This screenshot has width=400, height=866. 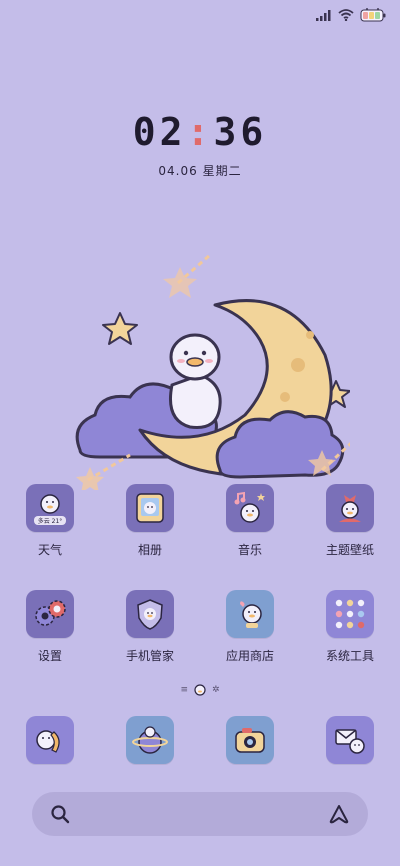 I want to click on dock, so click(x=200, y=740).